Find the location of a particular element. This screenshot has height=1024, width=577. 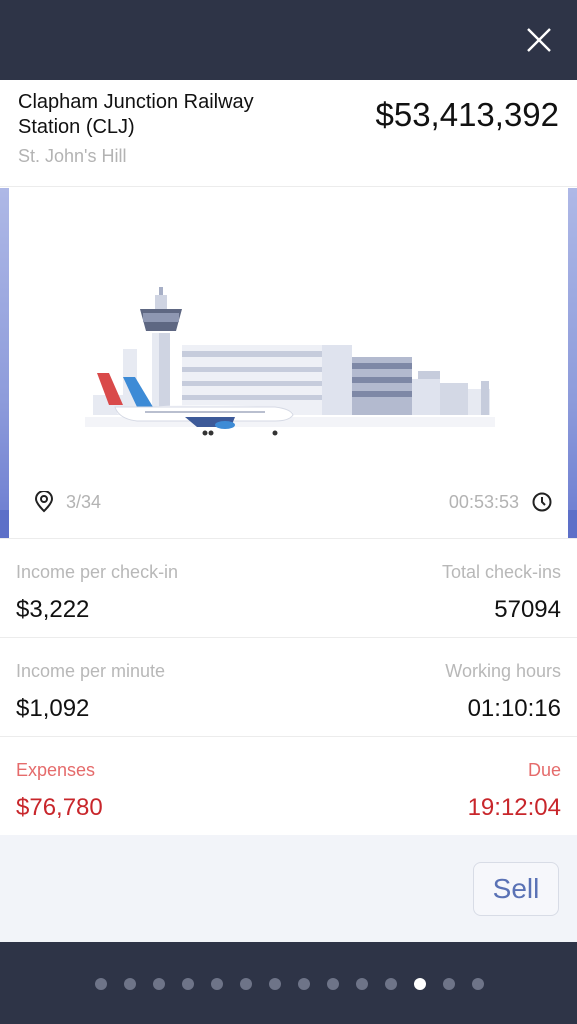

income-per-minute-value: $1,092 is located at coordinates (53, 708).